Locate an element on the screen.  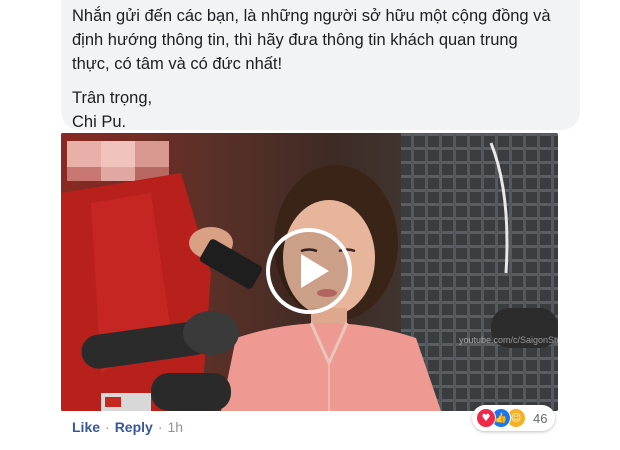
reply-link: Reply is located at coordinates (134, 427).